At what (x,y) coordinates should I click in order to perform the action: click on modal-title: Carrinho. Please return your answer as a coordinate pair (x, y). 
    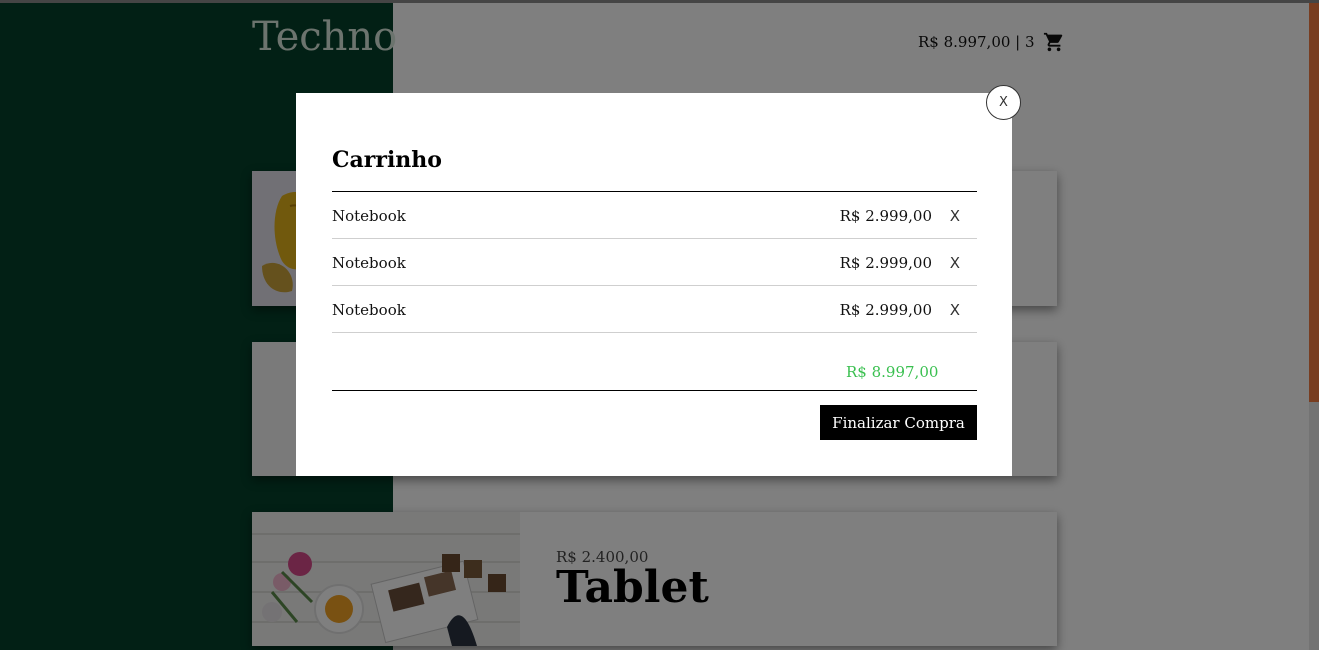
    Looking at the image, I should click on (387, 160).